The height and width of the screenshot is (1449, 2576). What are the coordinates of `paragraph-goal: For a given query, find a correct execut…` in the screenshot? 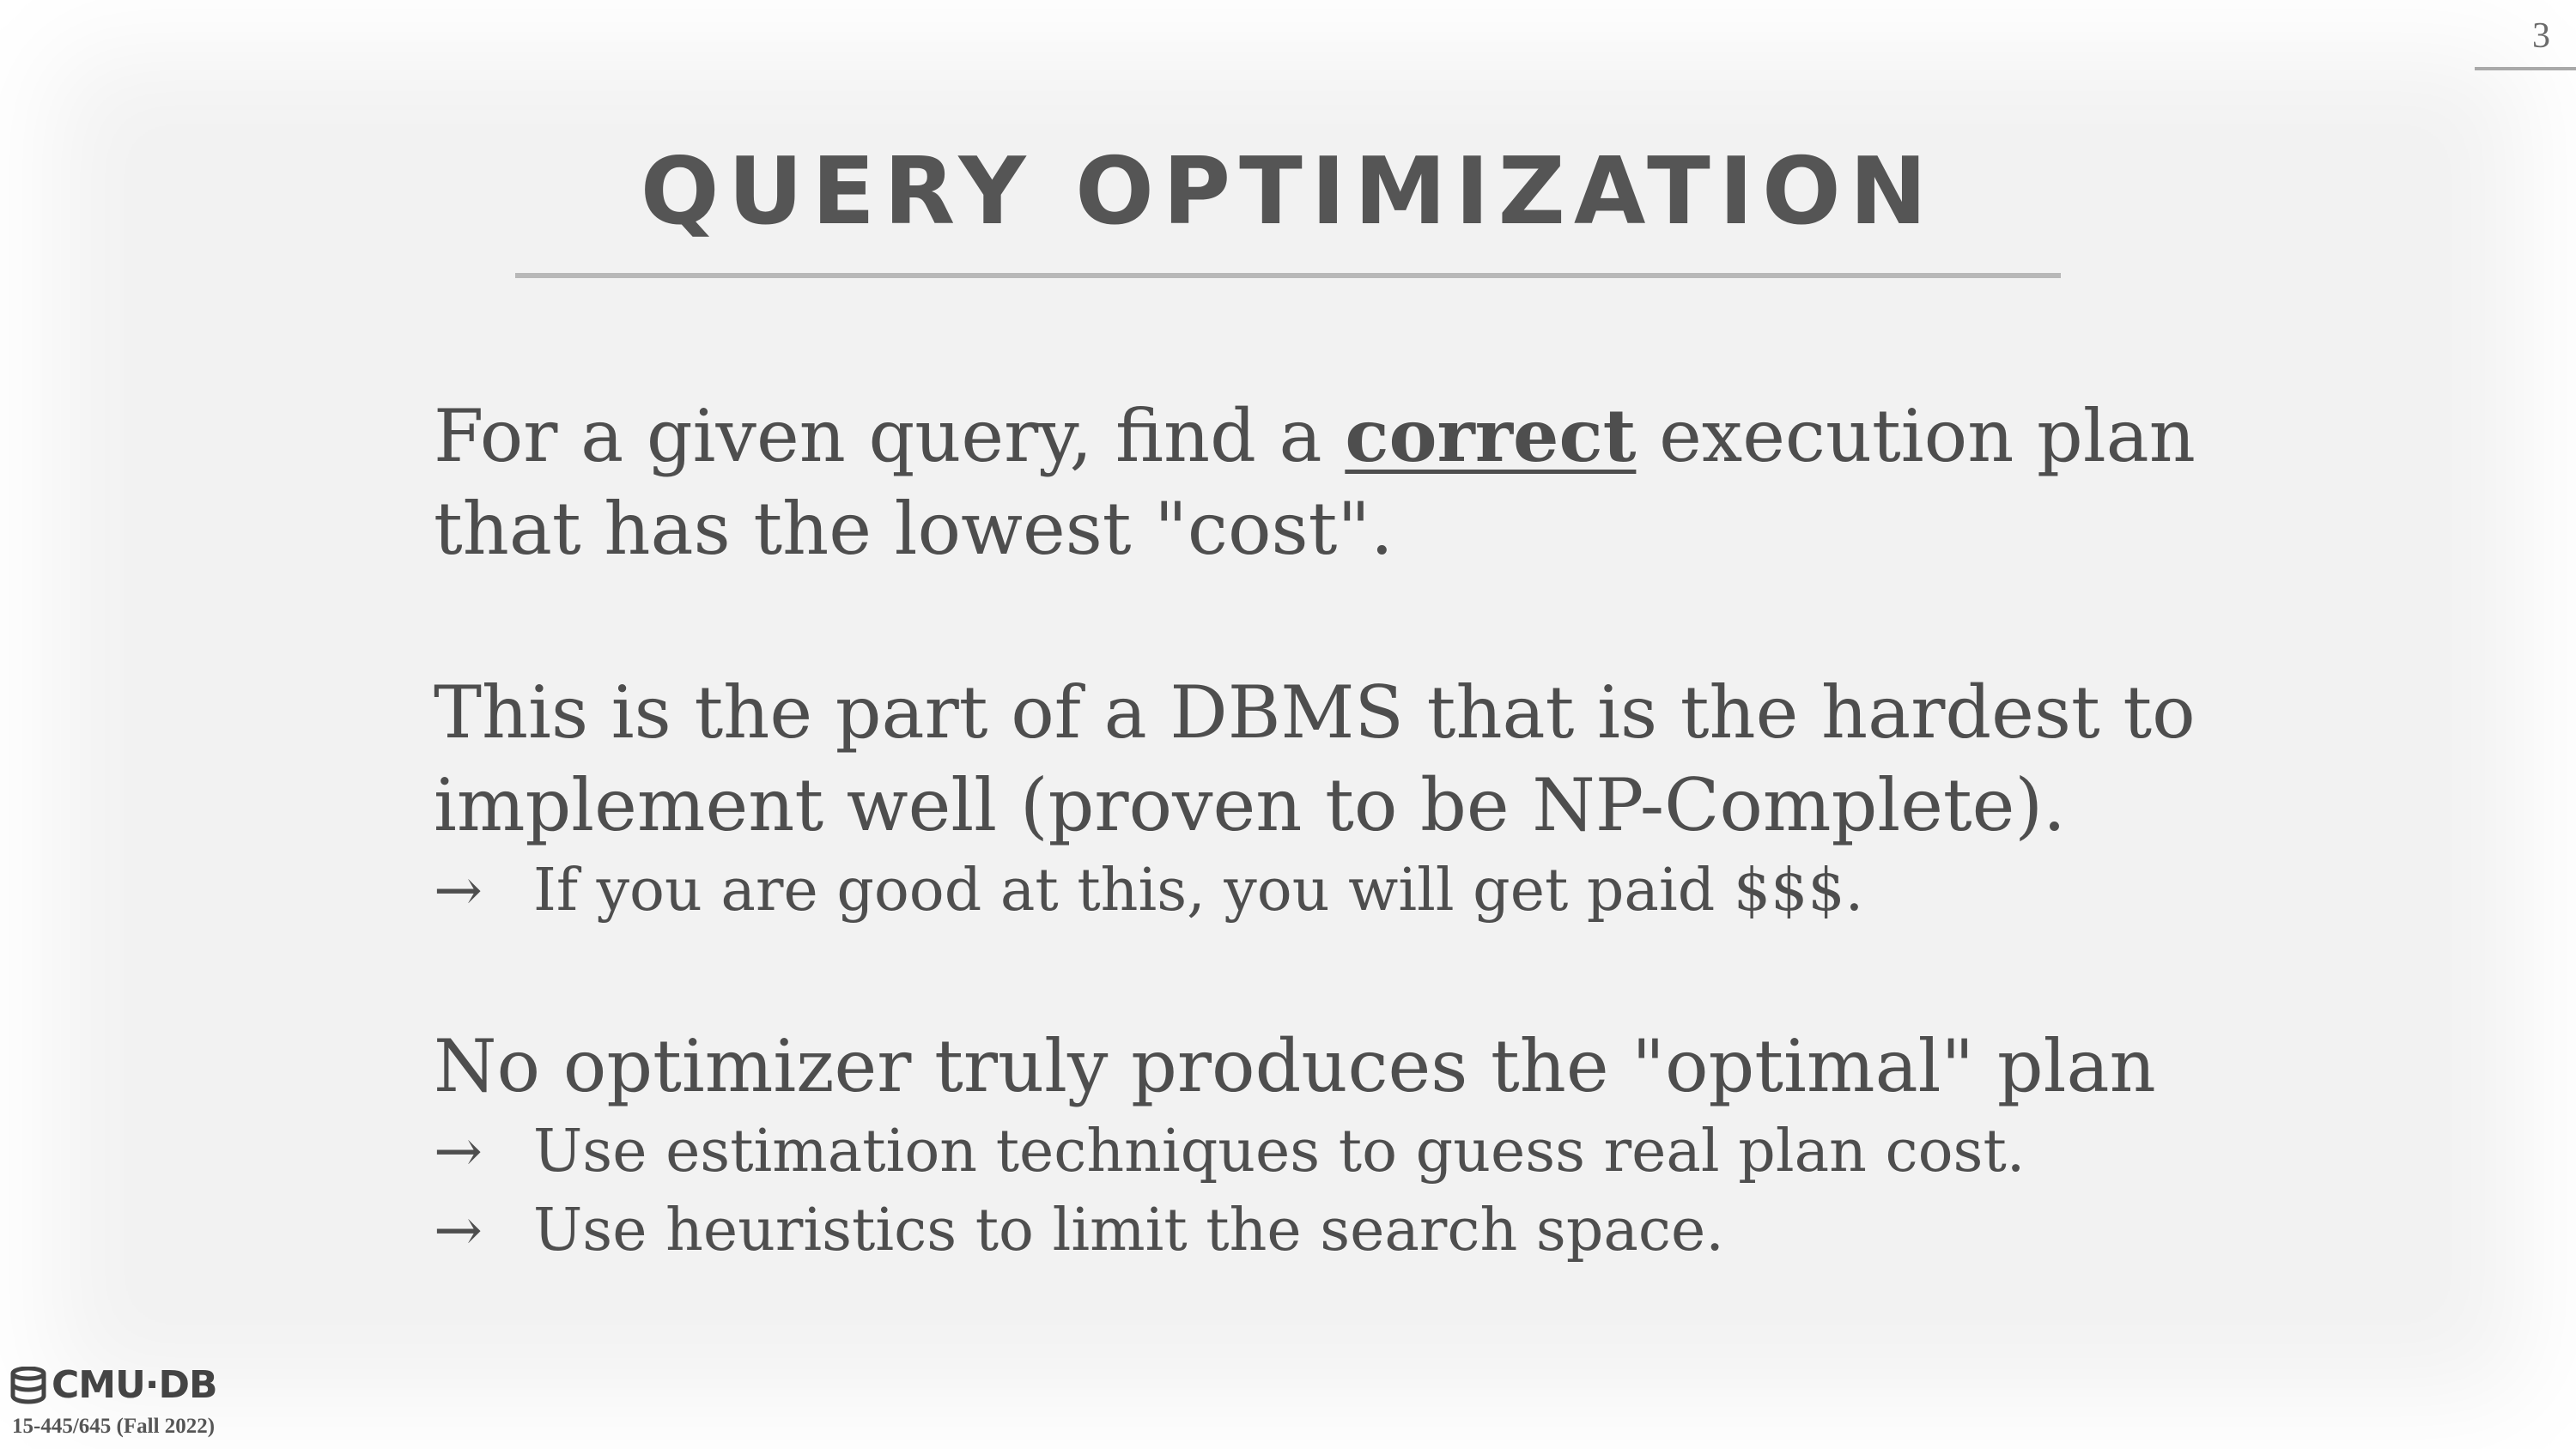 It's located at (1315, 482).